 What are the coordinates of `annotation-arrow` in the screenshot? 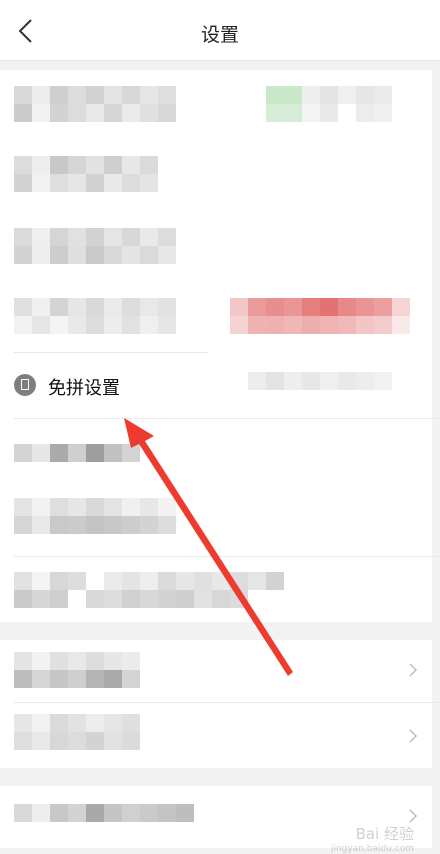 It's located at (208, 547).